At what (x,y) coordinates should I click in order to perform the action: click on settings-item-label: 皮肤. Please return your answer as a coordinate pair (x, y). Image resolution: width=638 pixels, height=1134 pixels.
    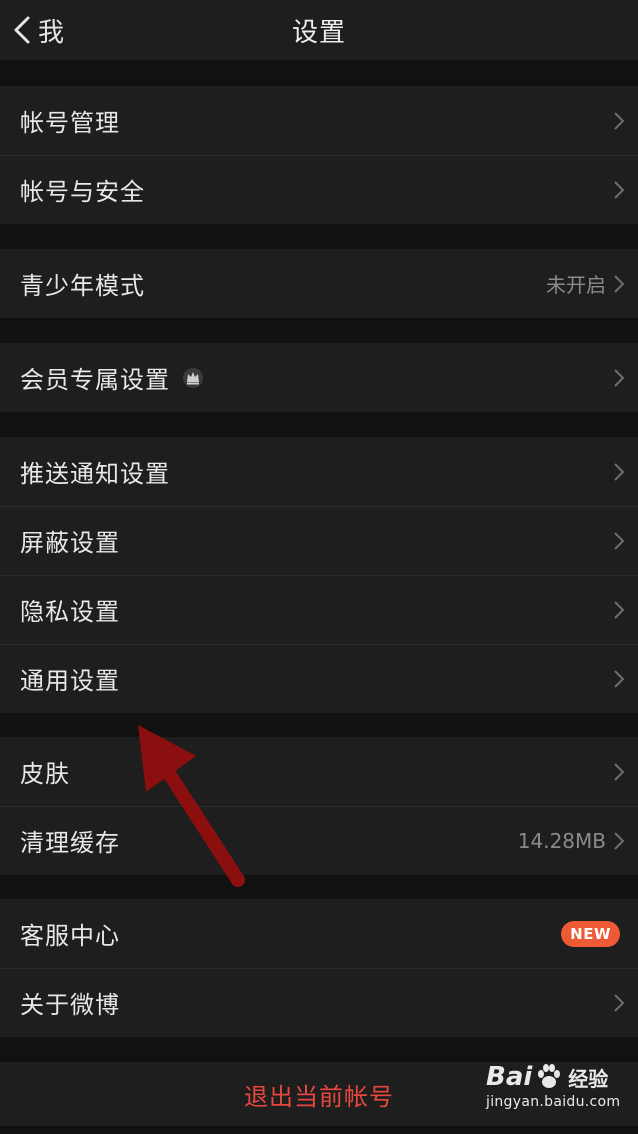
    Looking at the image, I should click on (45, 774).